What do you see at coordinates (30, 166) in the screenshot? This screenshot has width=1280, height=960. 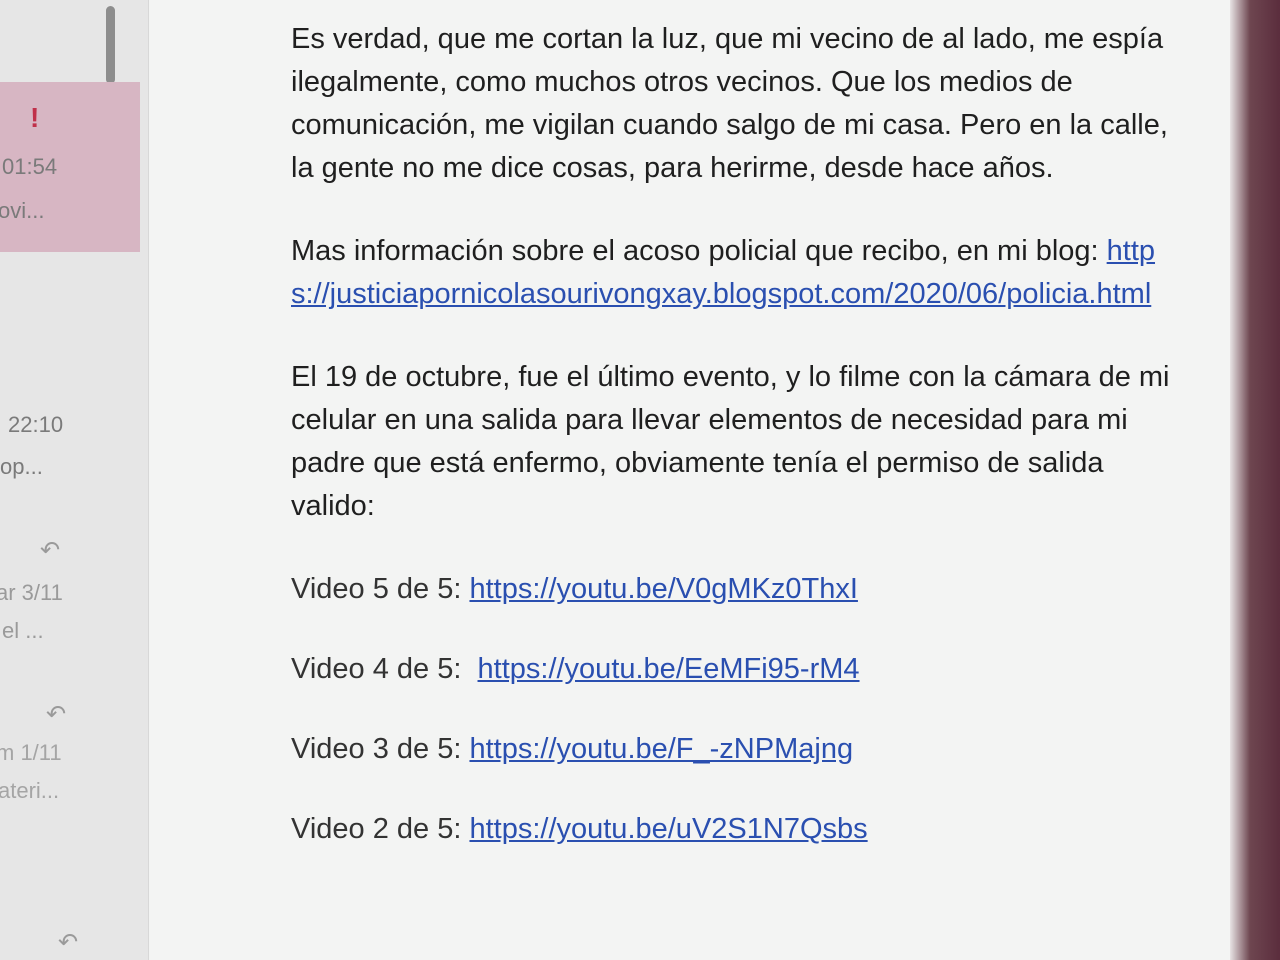 I see `mail-item-time: 01:54` at bounding box center [30, 166].